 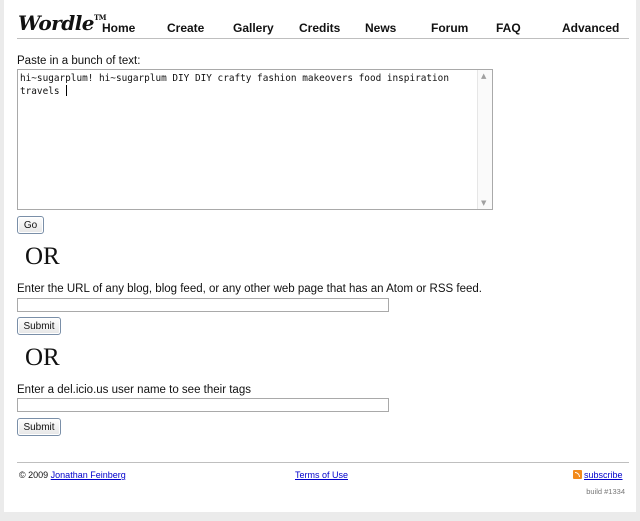 I want to click on url-input, so click(x=203, y=305).